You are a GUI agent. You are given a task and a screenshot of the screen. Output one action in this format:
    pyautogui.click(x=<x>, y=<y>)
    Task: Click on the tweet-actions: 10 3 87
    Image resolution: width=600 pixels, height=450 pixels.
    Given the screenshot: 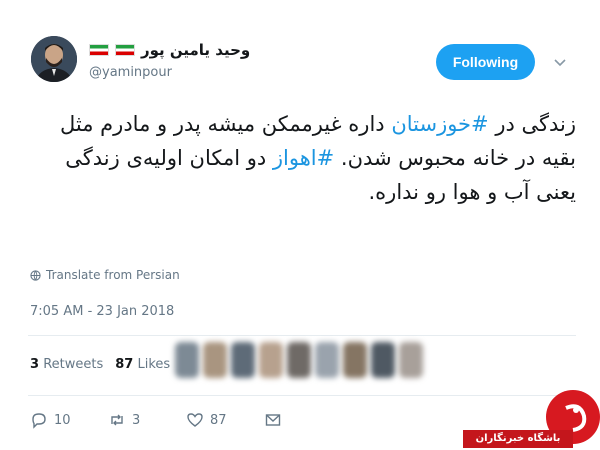 What is the action you would take?
    pyautogui.click(x=156, y=420)
    